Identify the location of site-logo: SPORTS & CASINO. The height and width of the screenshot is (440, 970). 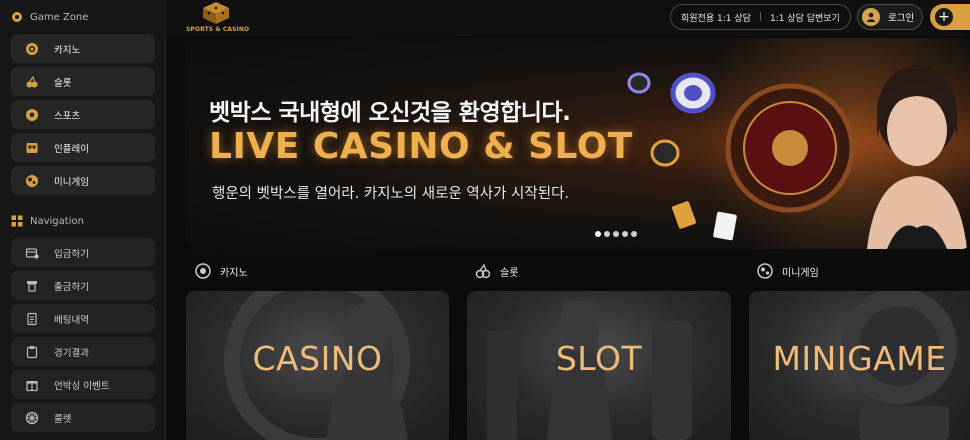
(218, 18).